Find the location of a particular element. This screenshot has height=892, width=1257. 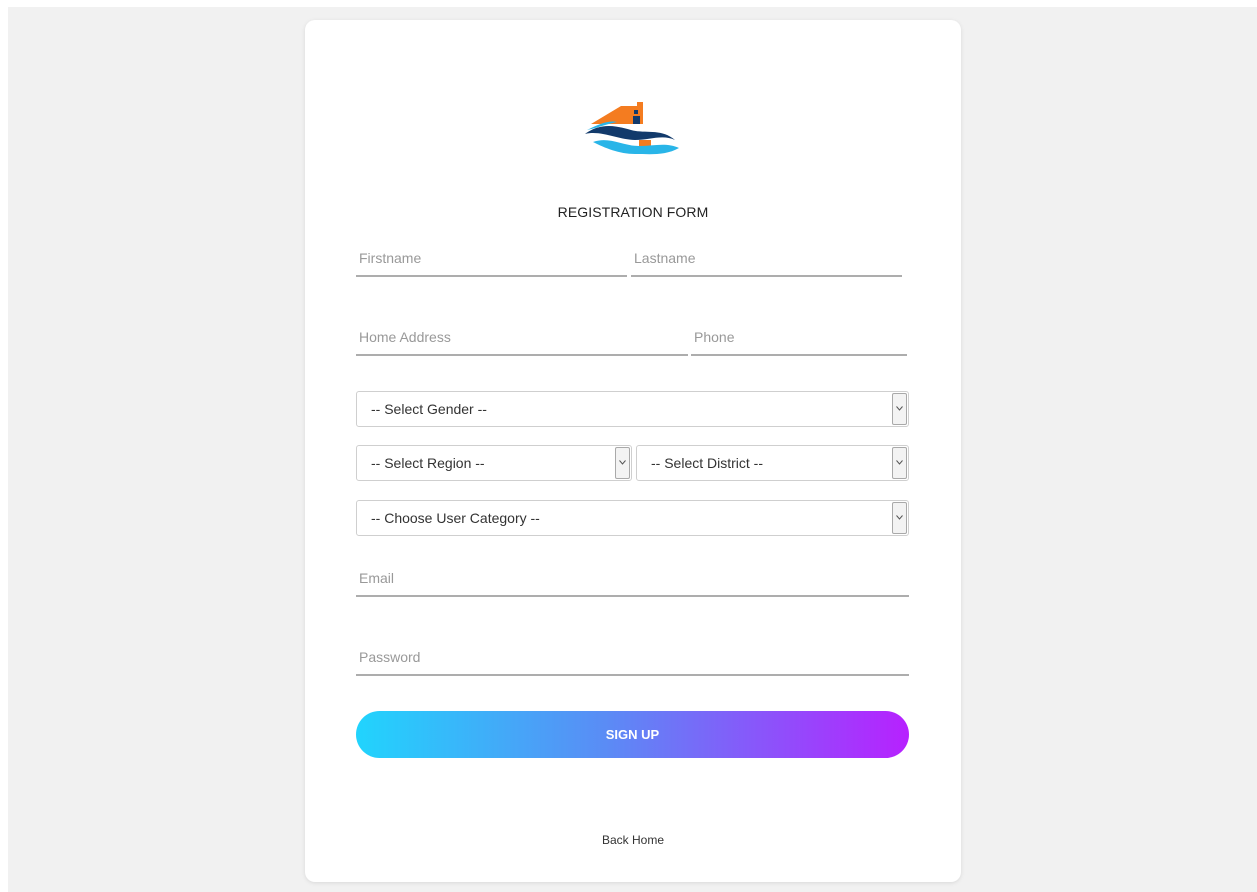

lastname-field is located at coordinates (766, 259).